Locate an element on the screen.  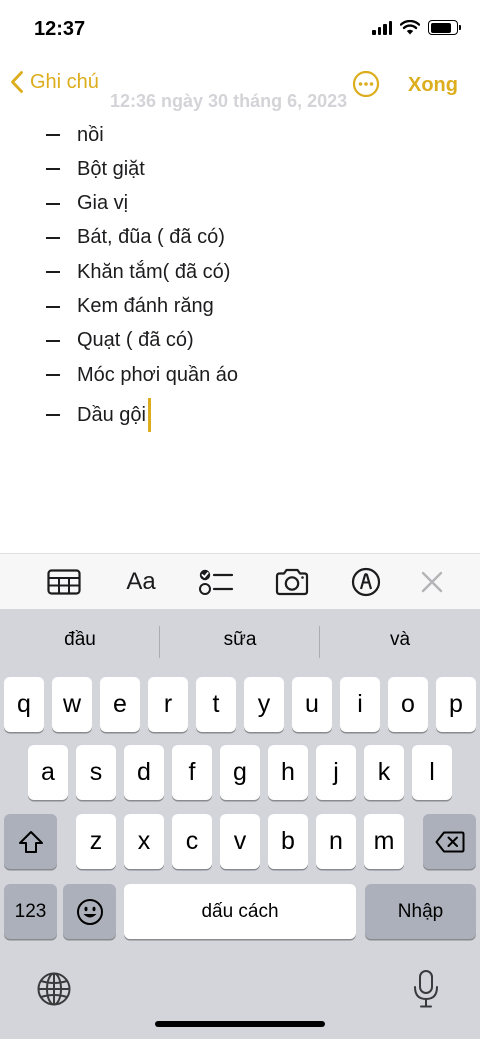
list-item-text: Bát, đũa ( đã có) is located at coordinates (151, 237).